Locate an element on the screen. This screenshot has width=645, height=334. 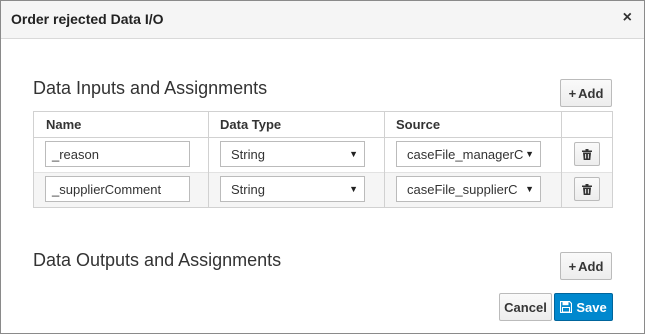
floppy-disk-icon is located at coordinates (566, 307).